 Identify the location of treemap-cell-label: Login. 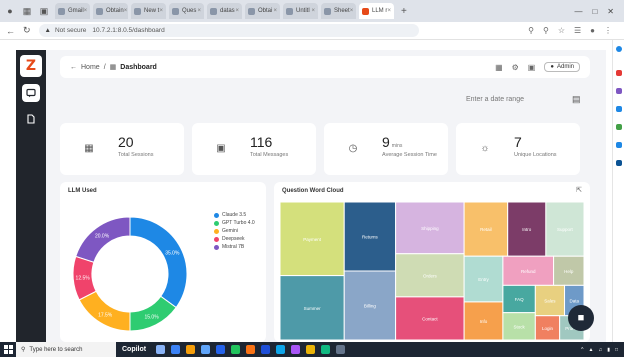
(548, 328).